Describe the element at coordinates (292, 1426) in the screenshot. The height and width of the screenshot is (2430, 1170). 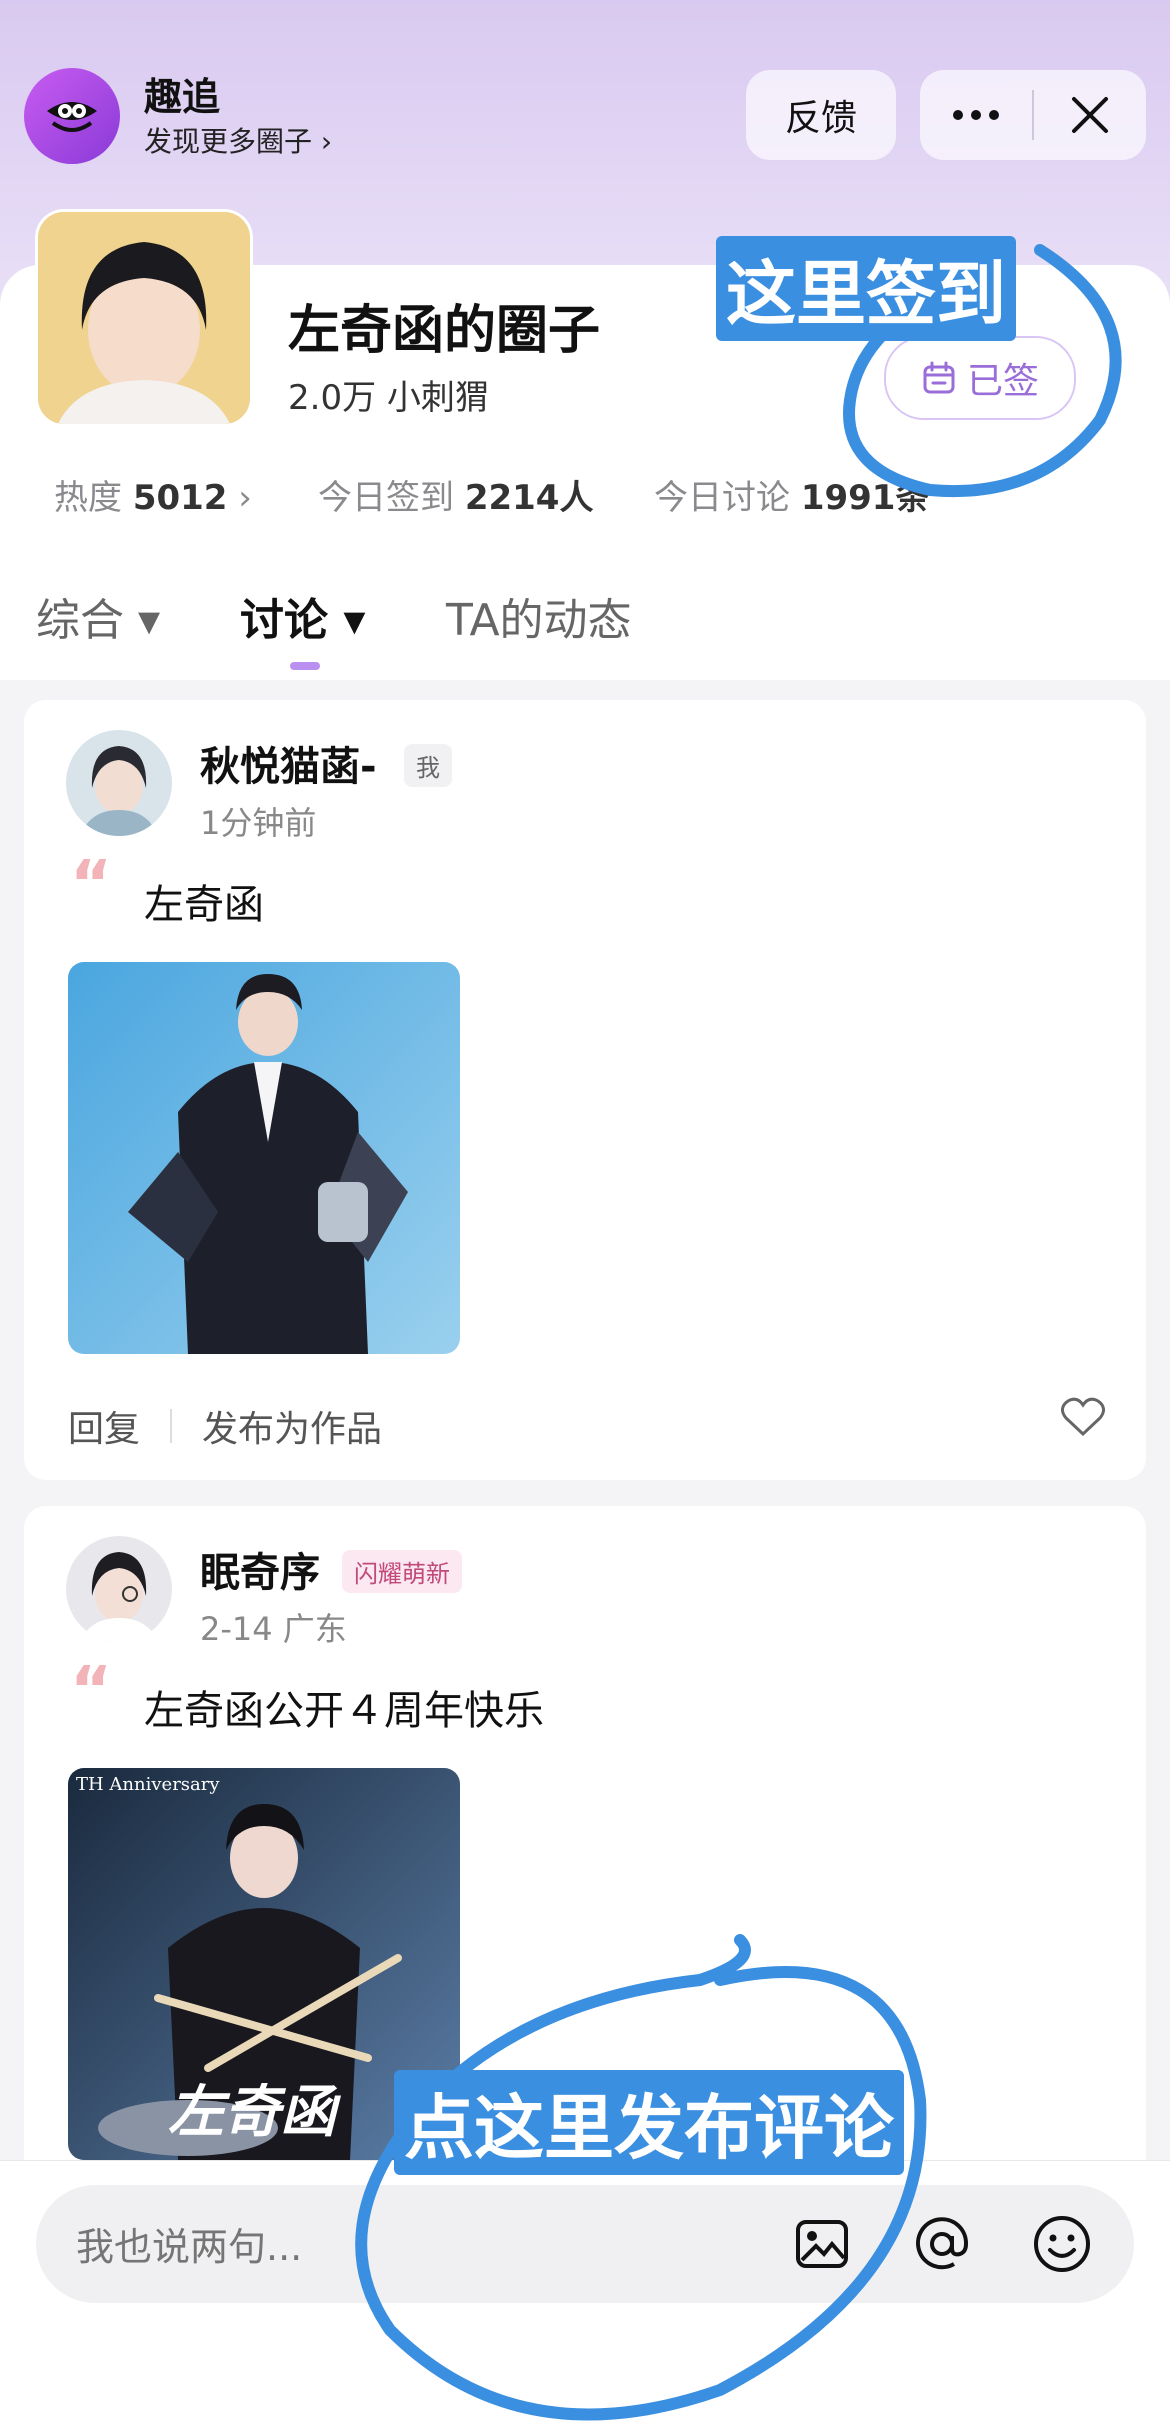
I see `publish-as-work-button: 发布为作品` at that location.